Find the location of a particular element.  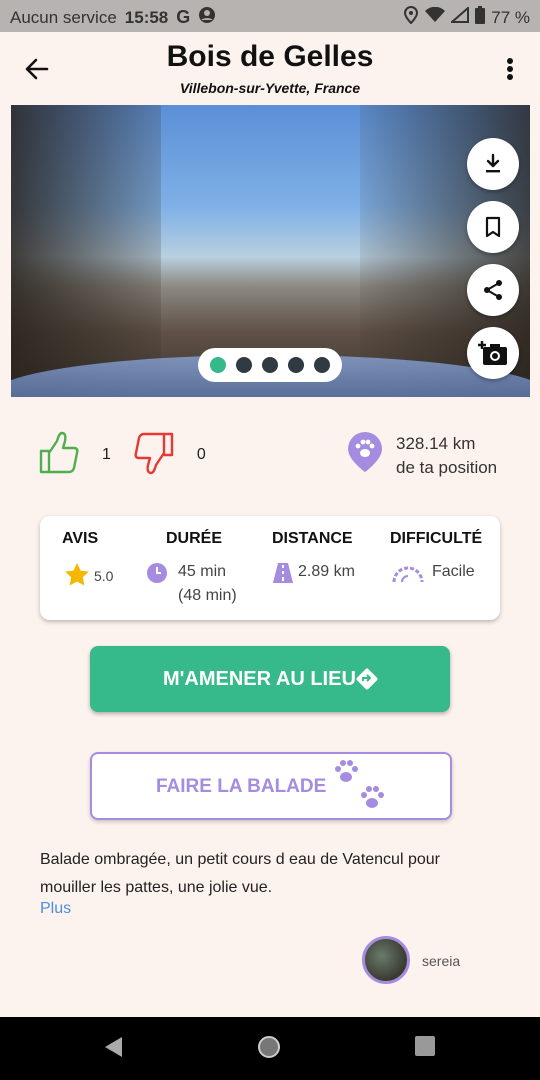

distance-value: 328.14 km is located at coordinates (436, 443).